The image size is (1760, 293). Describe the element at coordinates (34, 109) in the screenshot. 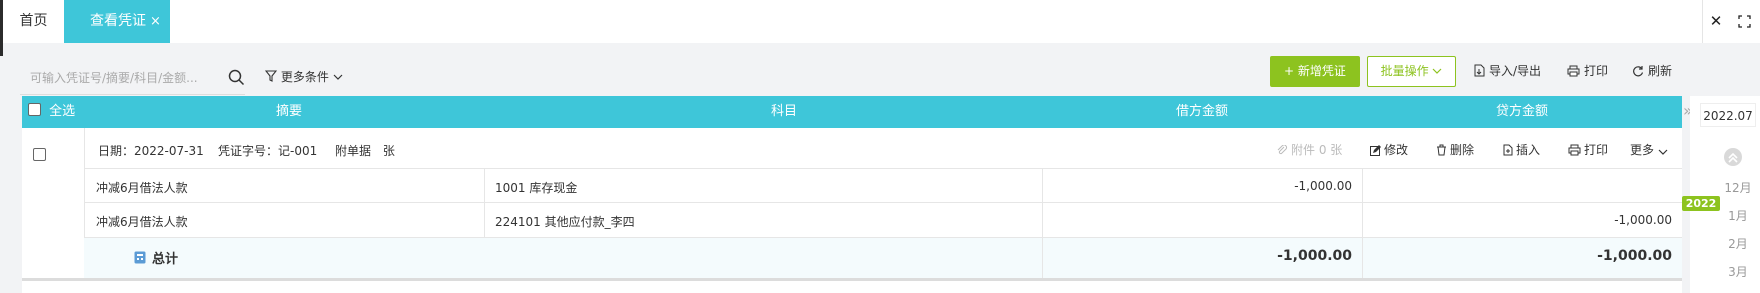

I see `select-all-checkbox` at that location.